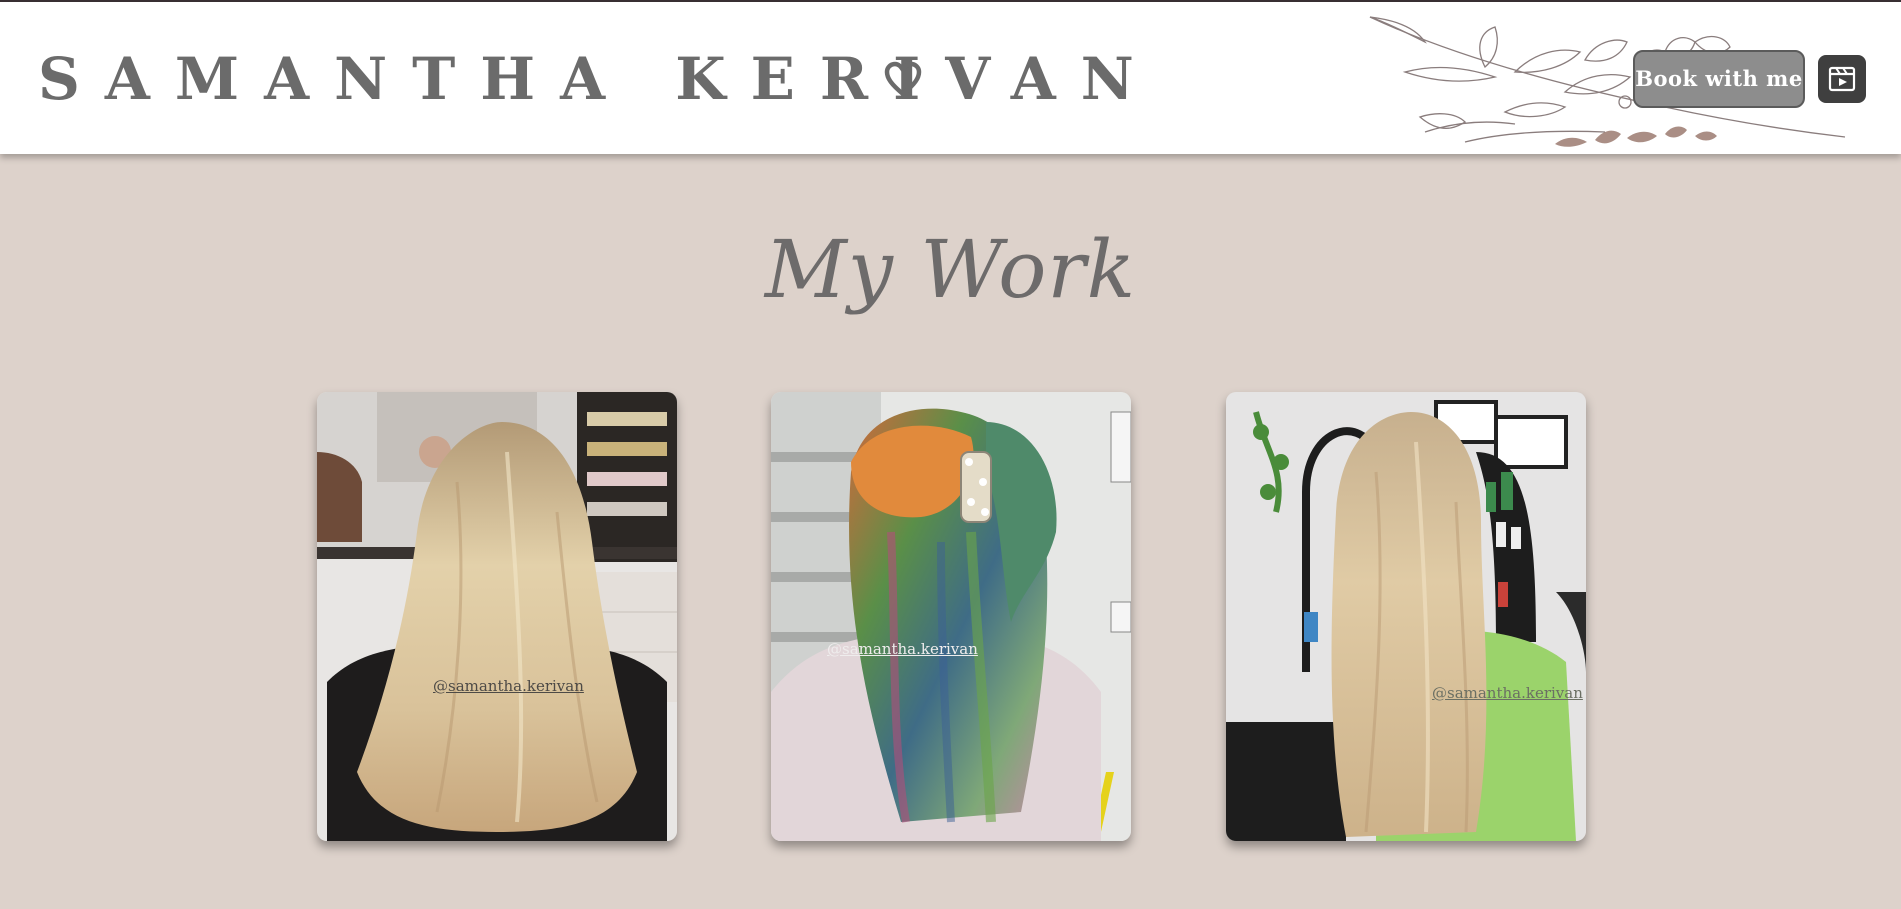  Describe the element at coordinates (598, 79) in the screenshot. I see `brand-logo: SAMANTHA KERIVAN` at that location.